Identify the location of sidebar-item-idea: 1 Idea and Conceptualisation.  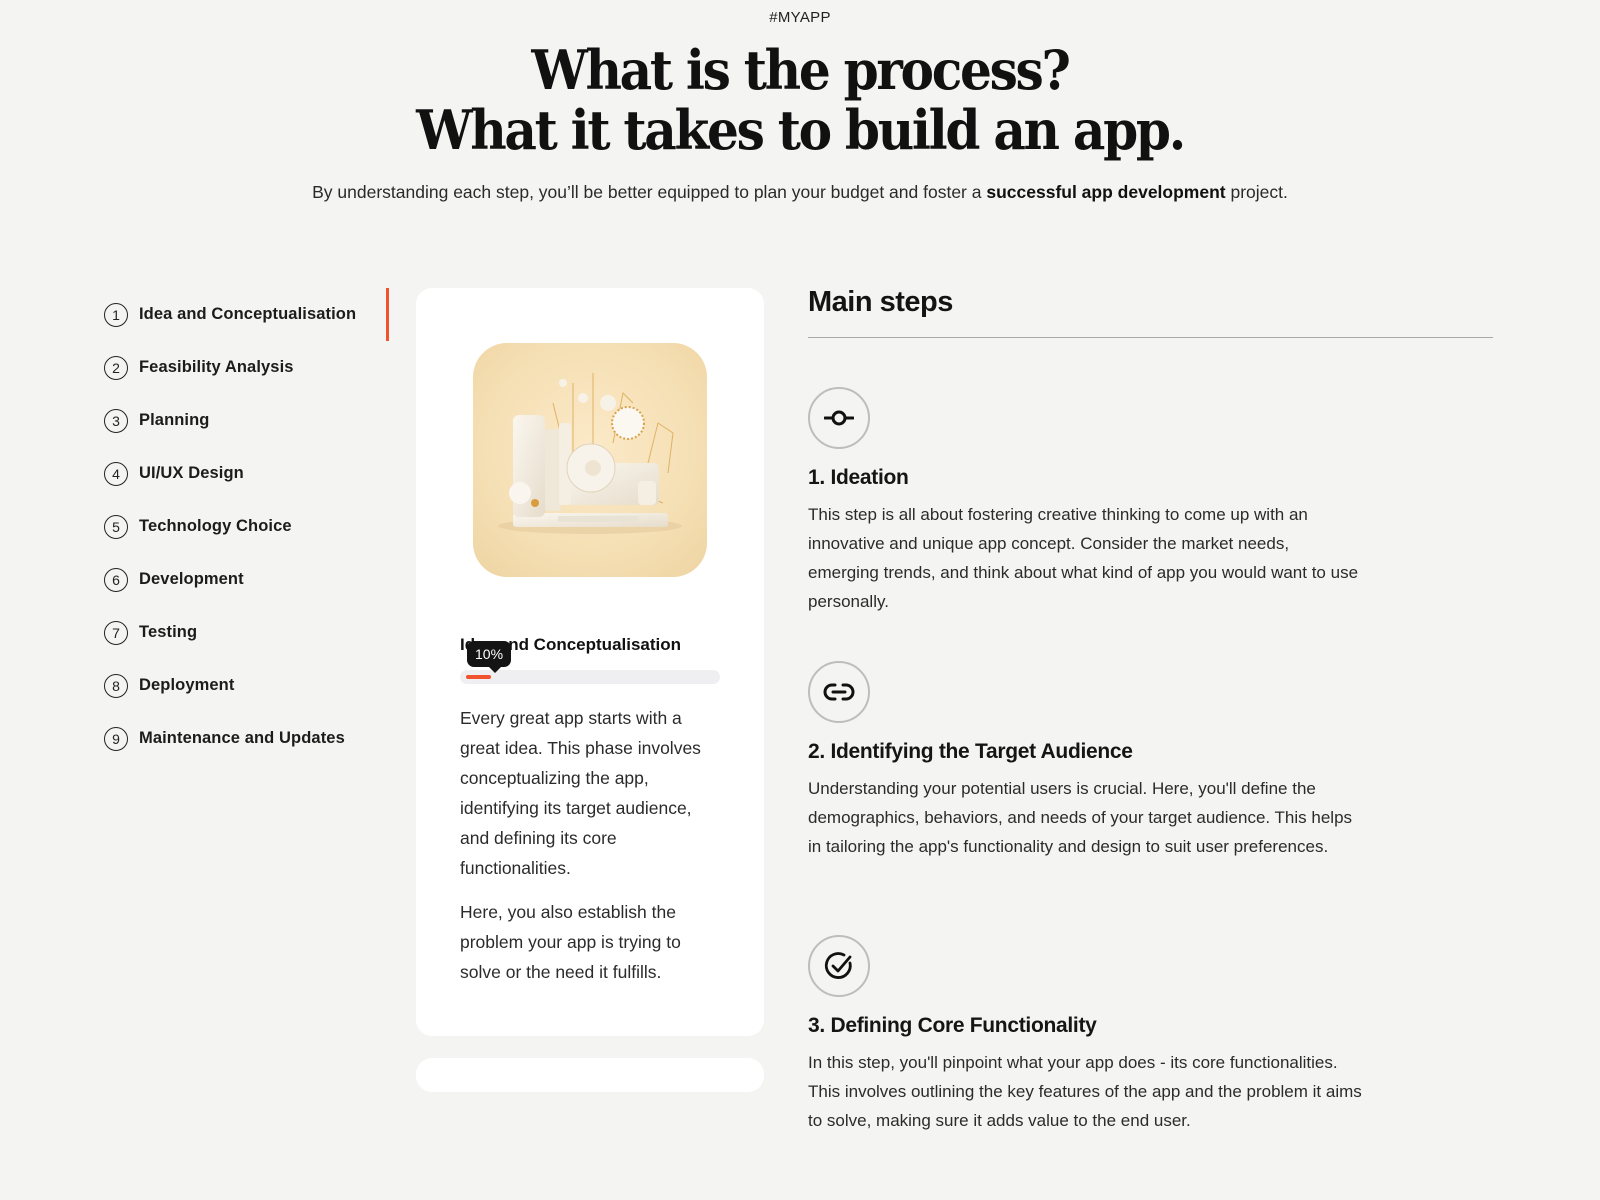
(247, 314).